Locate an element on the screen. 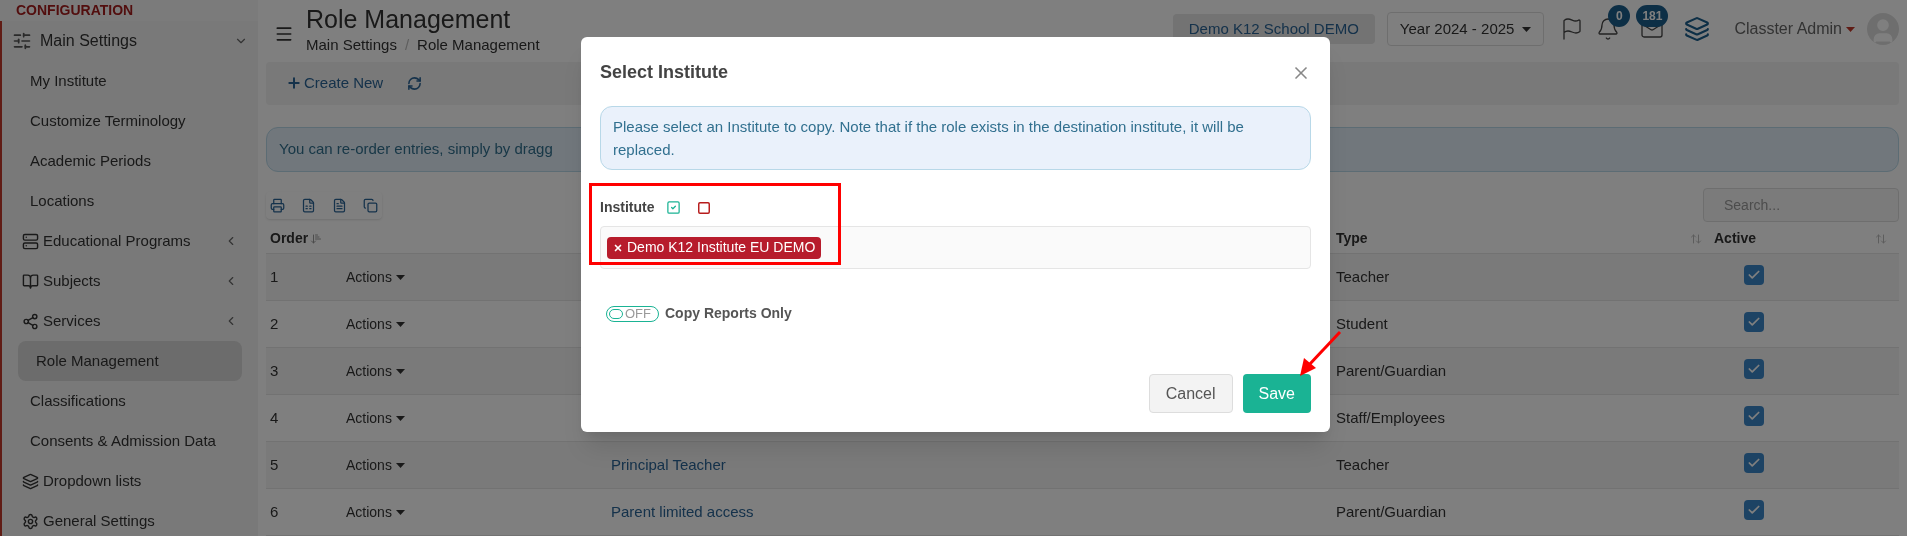  table-cell: 1 is located at coordinates (274, 276).